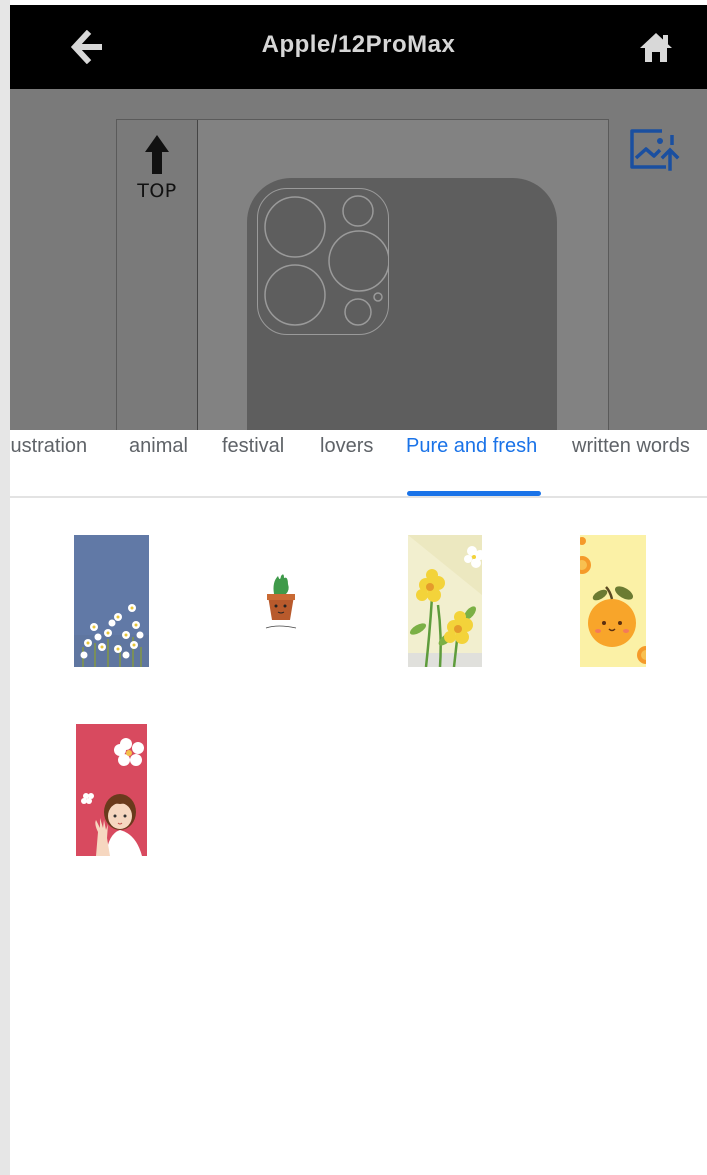 This screenshot has height=1175, width=707. I want to click on orange-fruit-image, so click(613, 601).